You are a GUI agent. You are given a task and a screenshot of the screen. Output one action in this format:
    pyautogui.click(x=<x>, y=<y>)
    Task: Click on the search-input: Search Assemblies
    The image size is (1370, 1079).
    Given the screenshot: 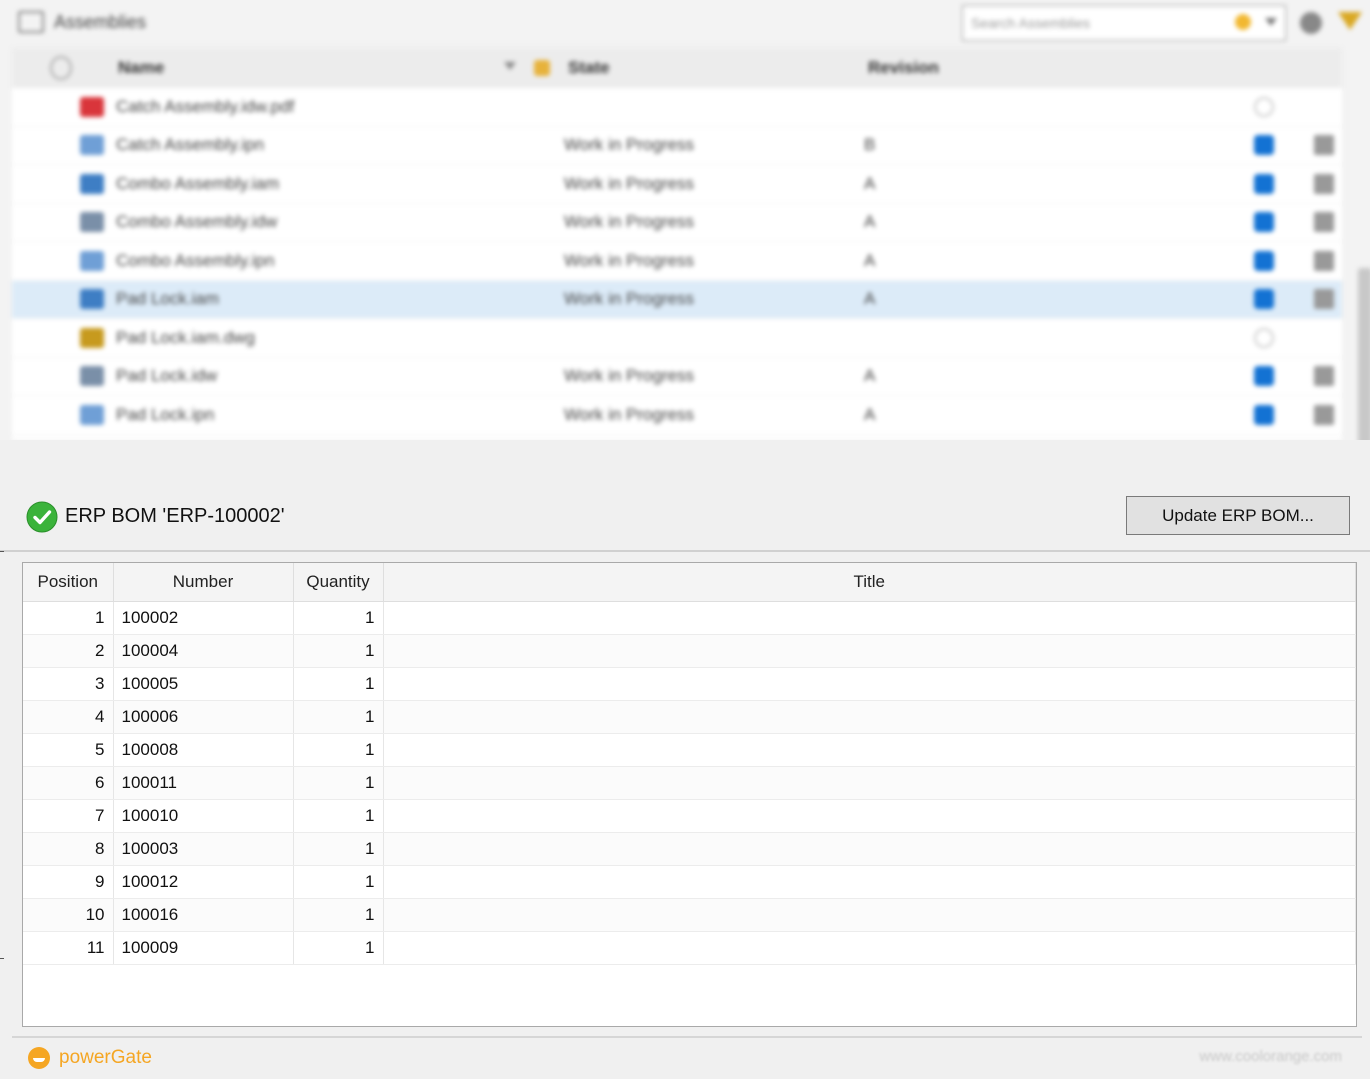 What is the action you would take?
    pyautogui.click(x=1124, y=23)
    